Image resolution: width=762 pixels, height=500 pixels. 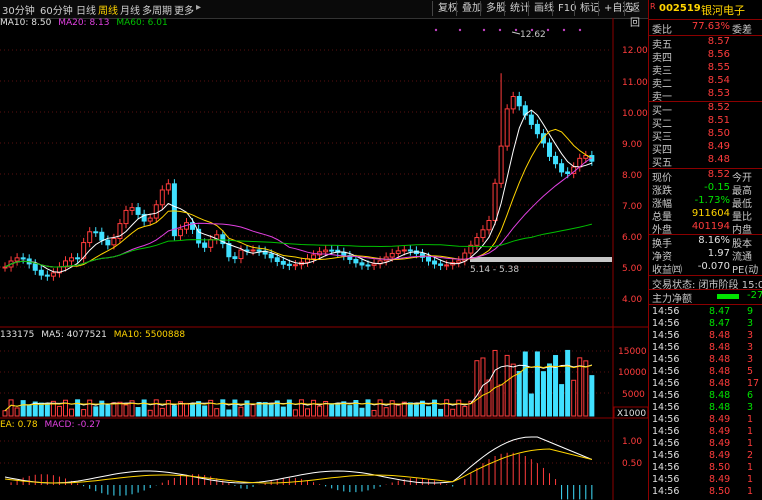 I want to click on price-tick: 6.00, so click(x=632, y=238).